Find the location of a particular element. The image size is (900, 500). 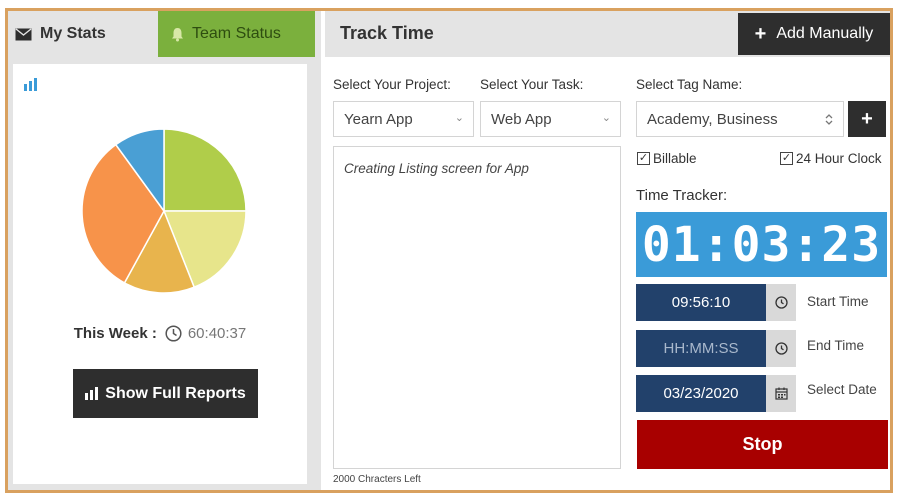

tab-my-stats-label: My Stats is located at coordinates (73, 33).